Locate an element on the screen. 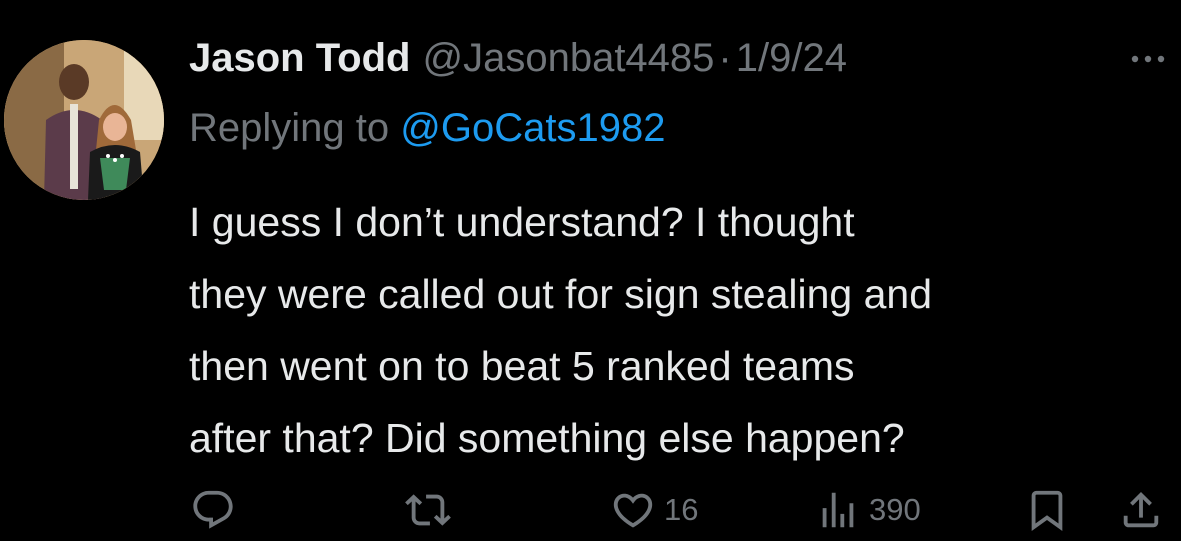 The height and width of the screenshot is (541, 1181). reply-icon is located at coordinates (213, 509).